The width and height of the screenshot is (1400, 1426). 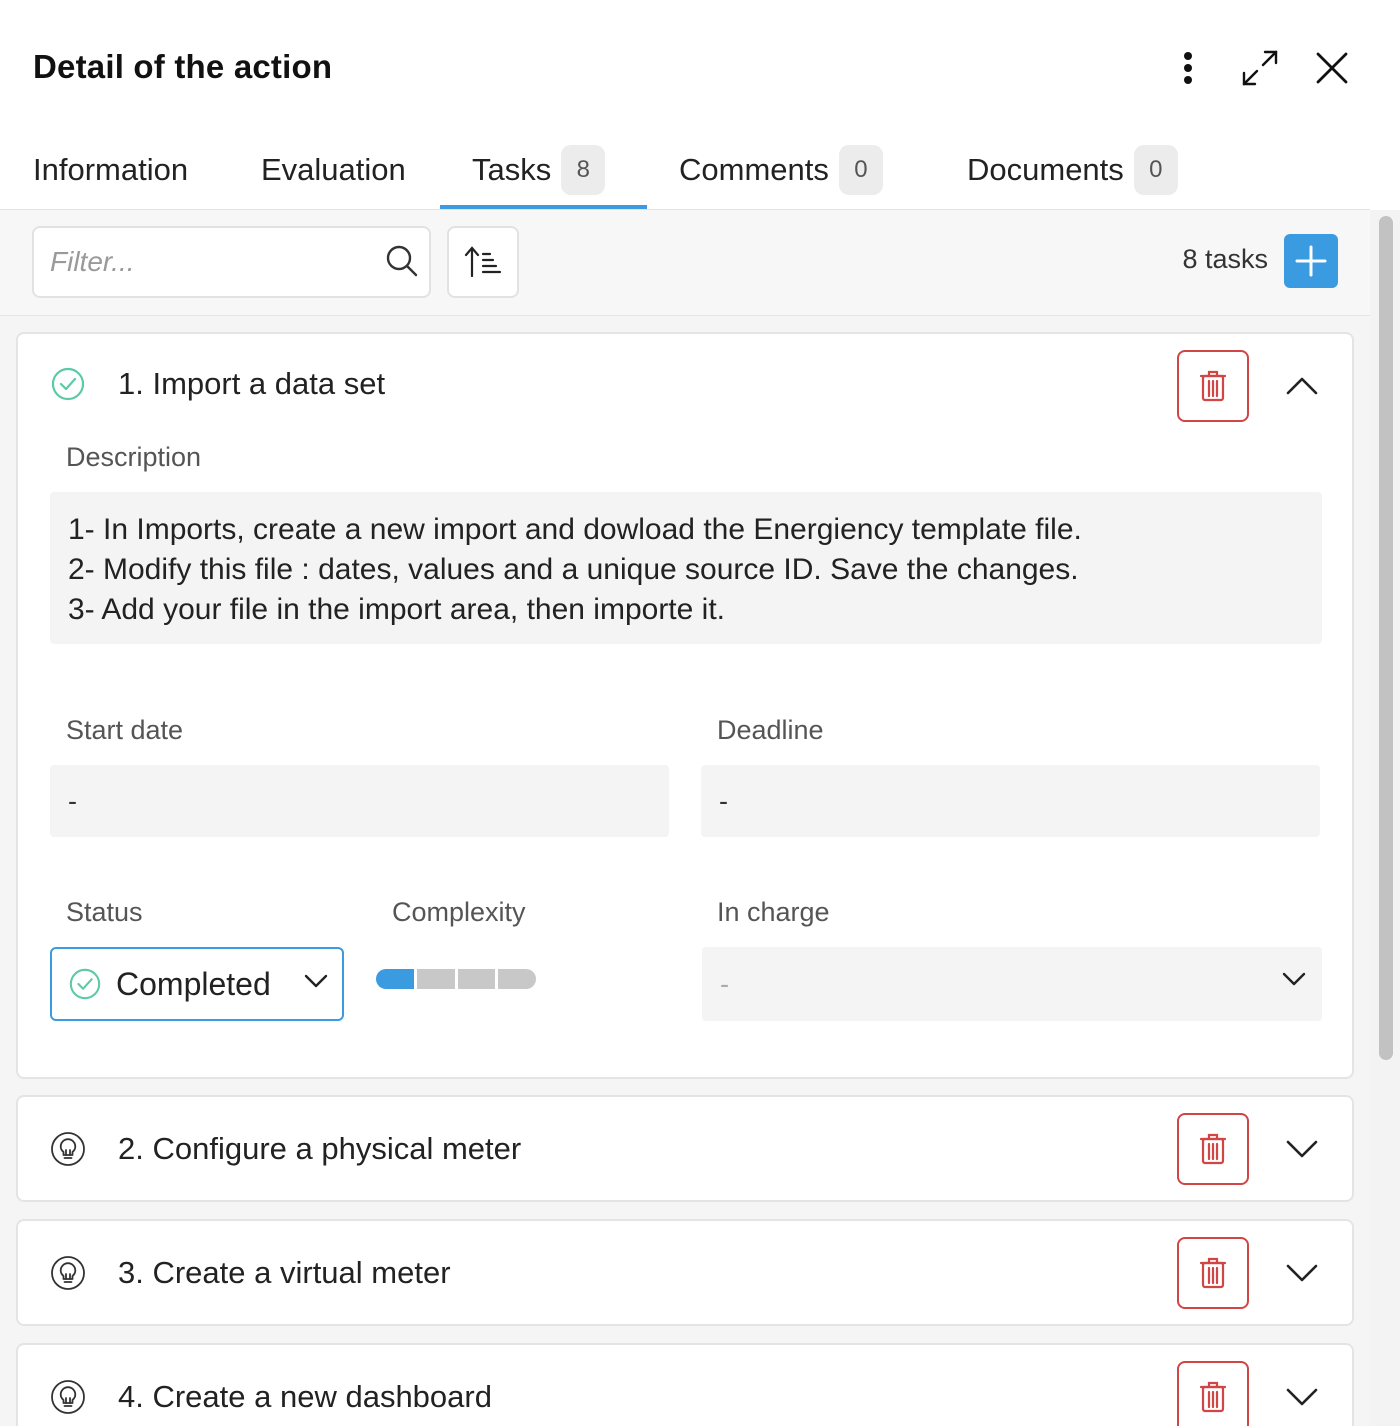 What do you see at coordinates (193, 983) in the screenshot?
I see `status-value: Completed` at bounding box center [193, 983].